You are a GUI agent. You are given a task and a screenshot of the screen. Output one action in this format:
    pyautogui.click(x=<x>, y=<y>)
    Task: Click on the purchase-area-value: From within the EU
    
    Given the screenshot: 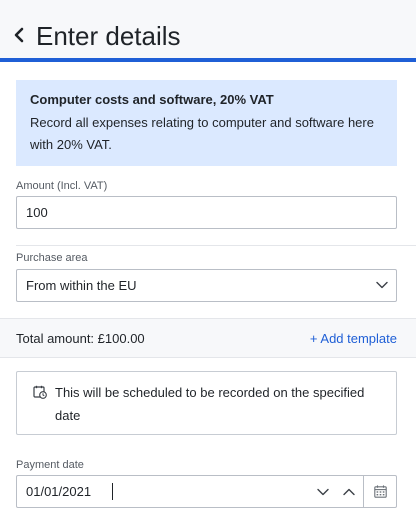 What is the action you would take?
    pyautogui.click(x=81, y=285)
    